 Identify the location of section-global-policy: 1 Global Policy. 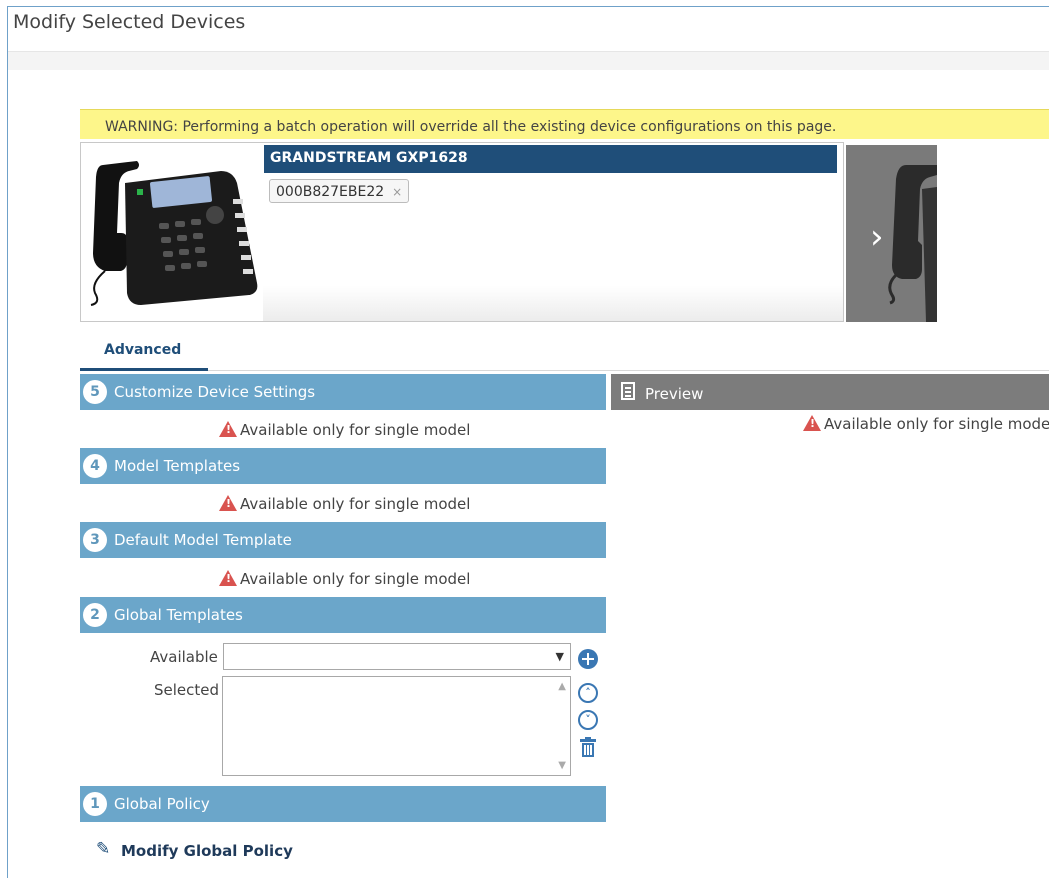
(343, 804).